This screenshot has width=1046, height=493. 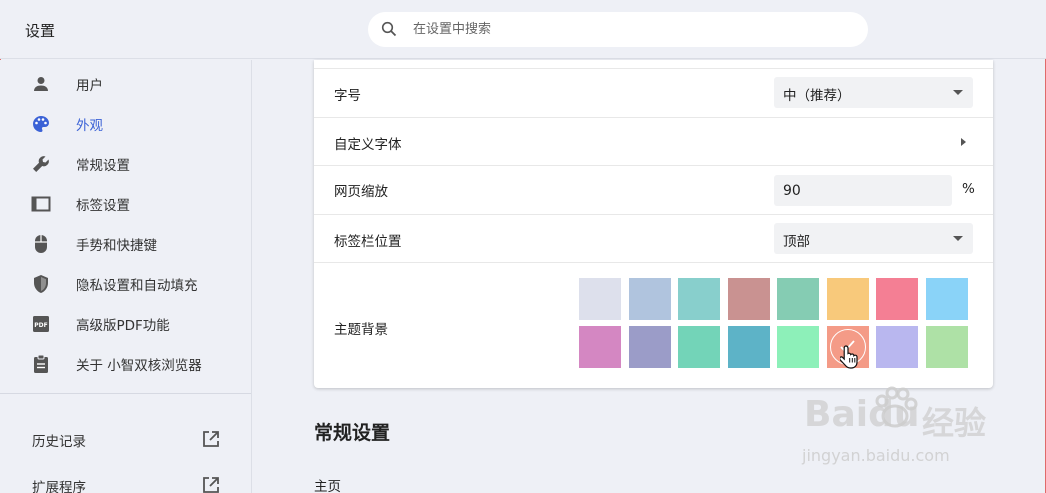 I want to click on mouse-icon, so click(x=41, y=244).